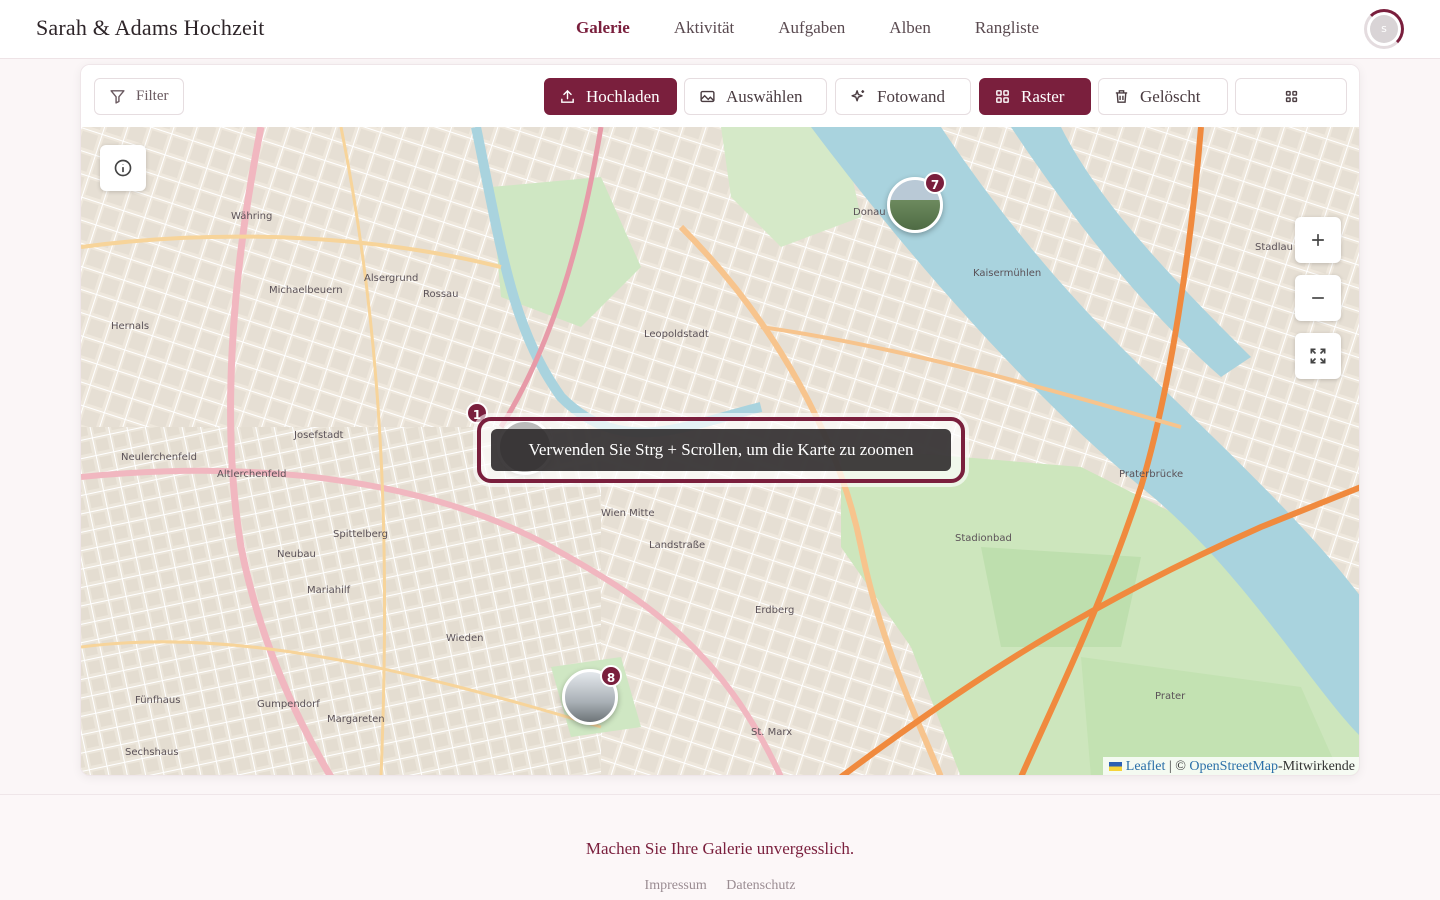 Image resolution: width=1440 pixels, height=900 pixels. I want to click on image-icon, so click(707, 96).